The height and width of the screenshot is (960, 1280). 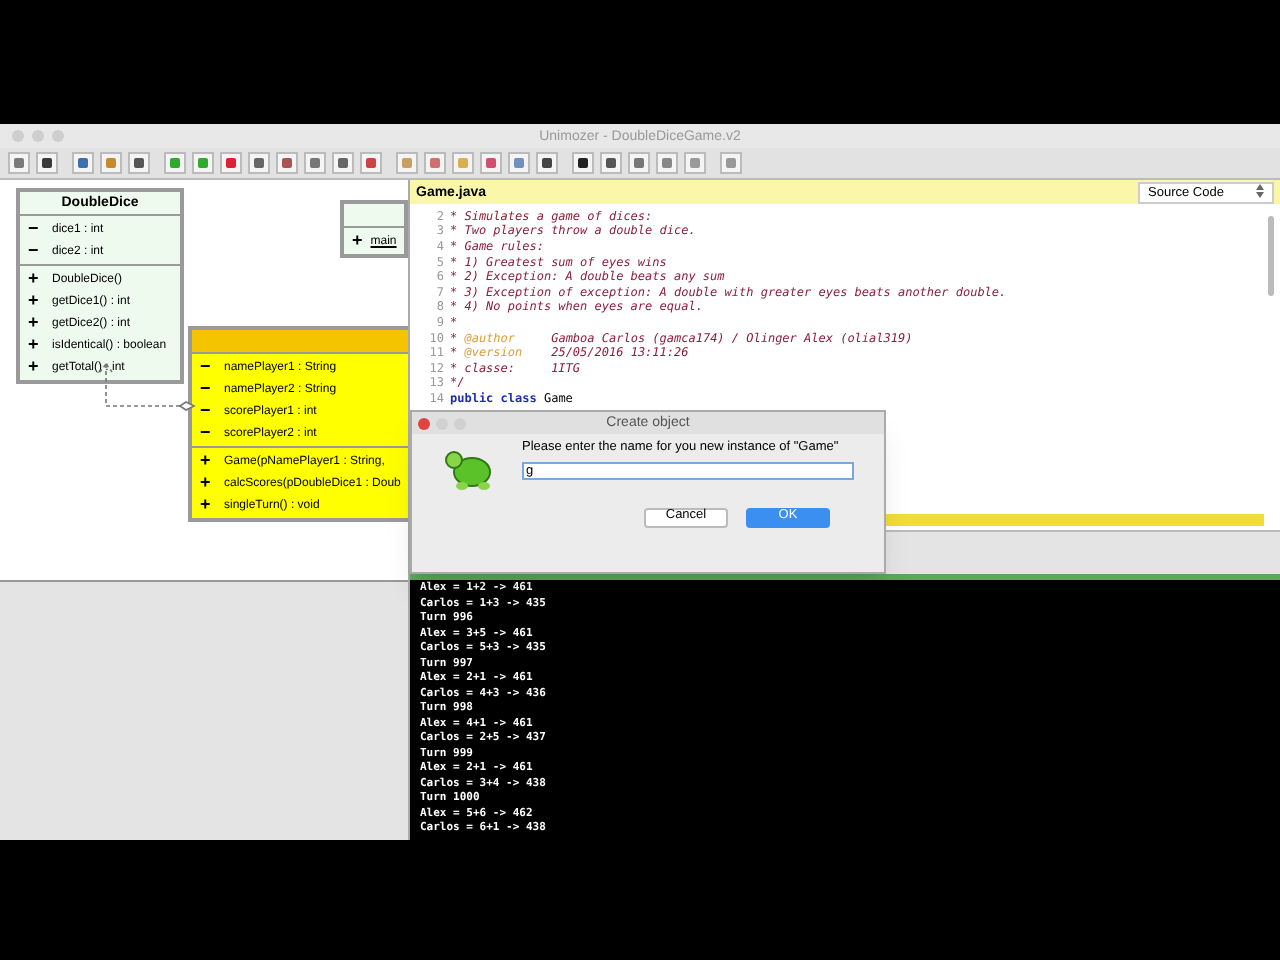 What do you see at coordinates (424, 423) in the screenshot?
I see `close-icon` at bounding box center [424, 423].